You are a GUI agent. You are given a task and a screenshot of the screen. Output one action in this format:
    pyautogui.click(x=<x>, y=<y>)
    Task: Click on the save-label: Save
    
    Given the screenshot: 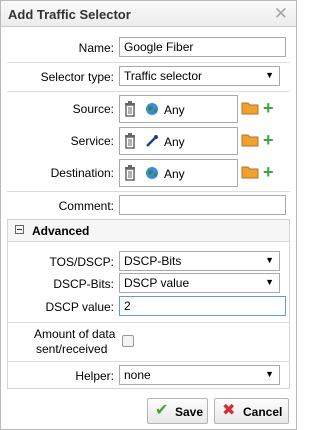 What is the action you would take?
    pyautogui.click(x=189, y=412)
    